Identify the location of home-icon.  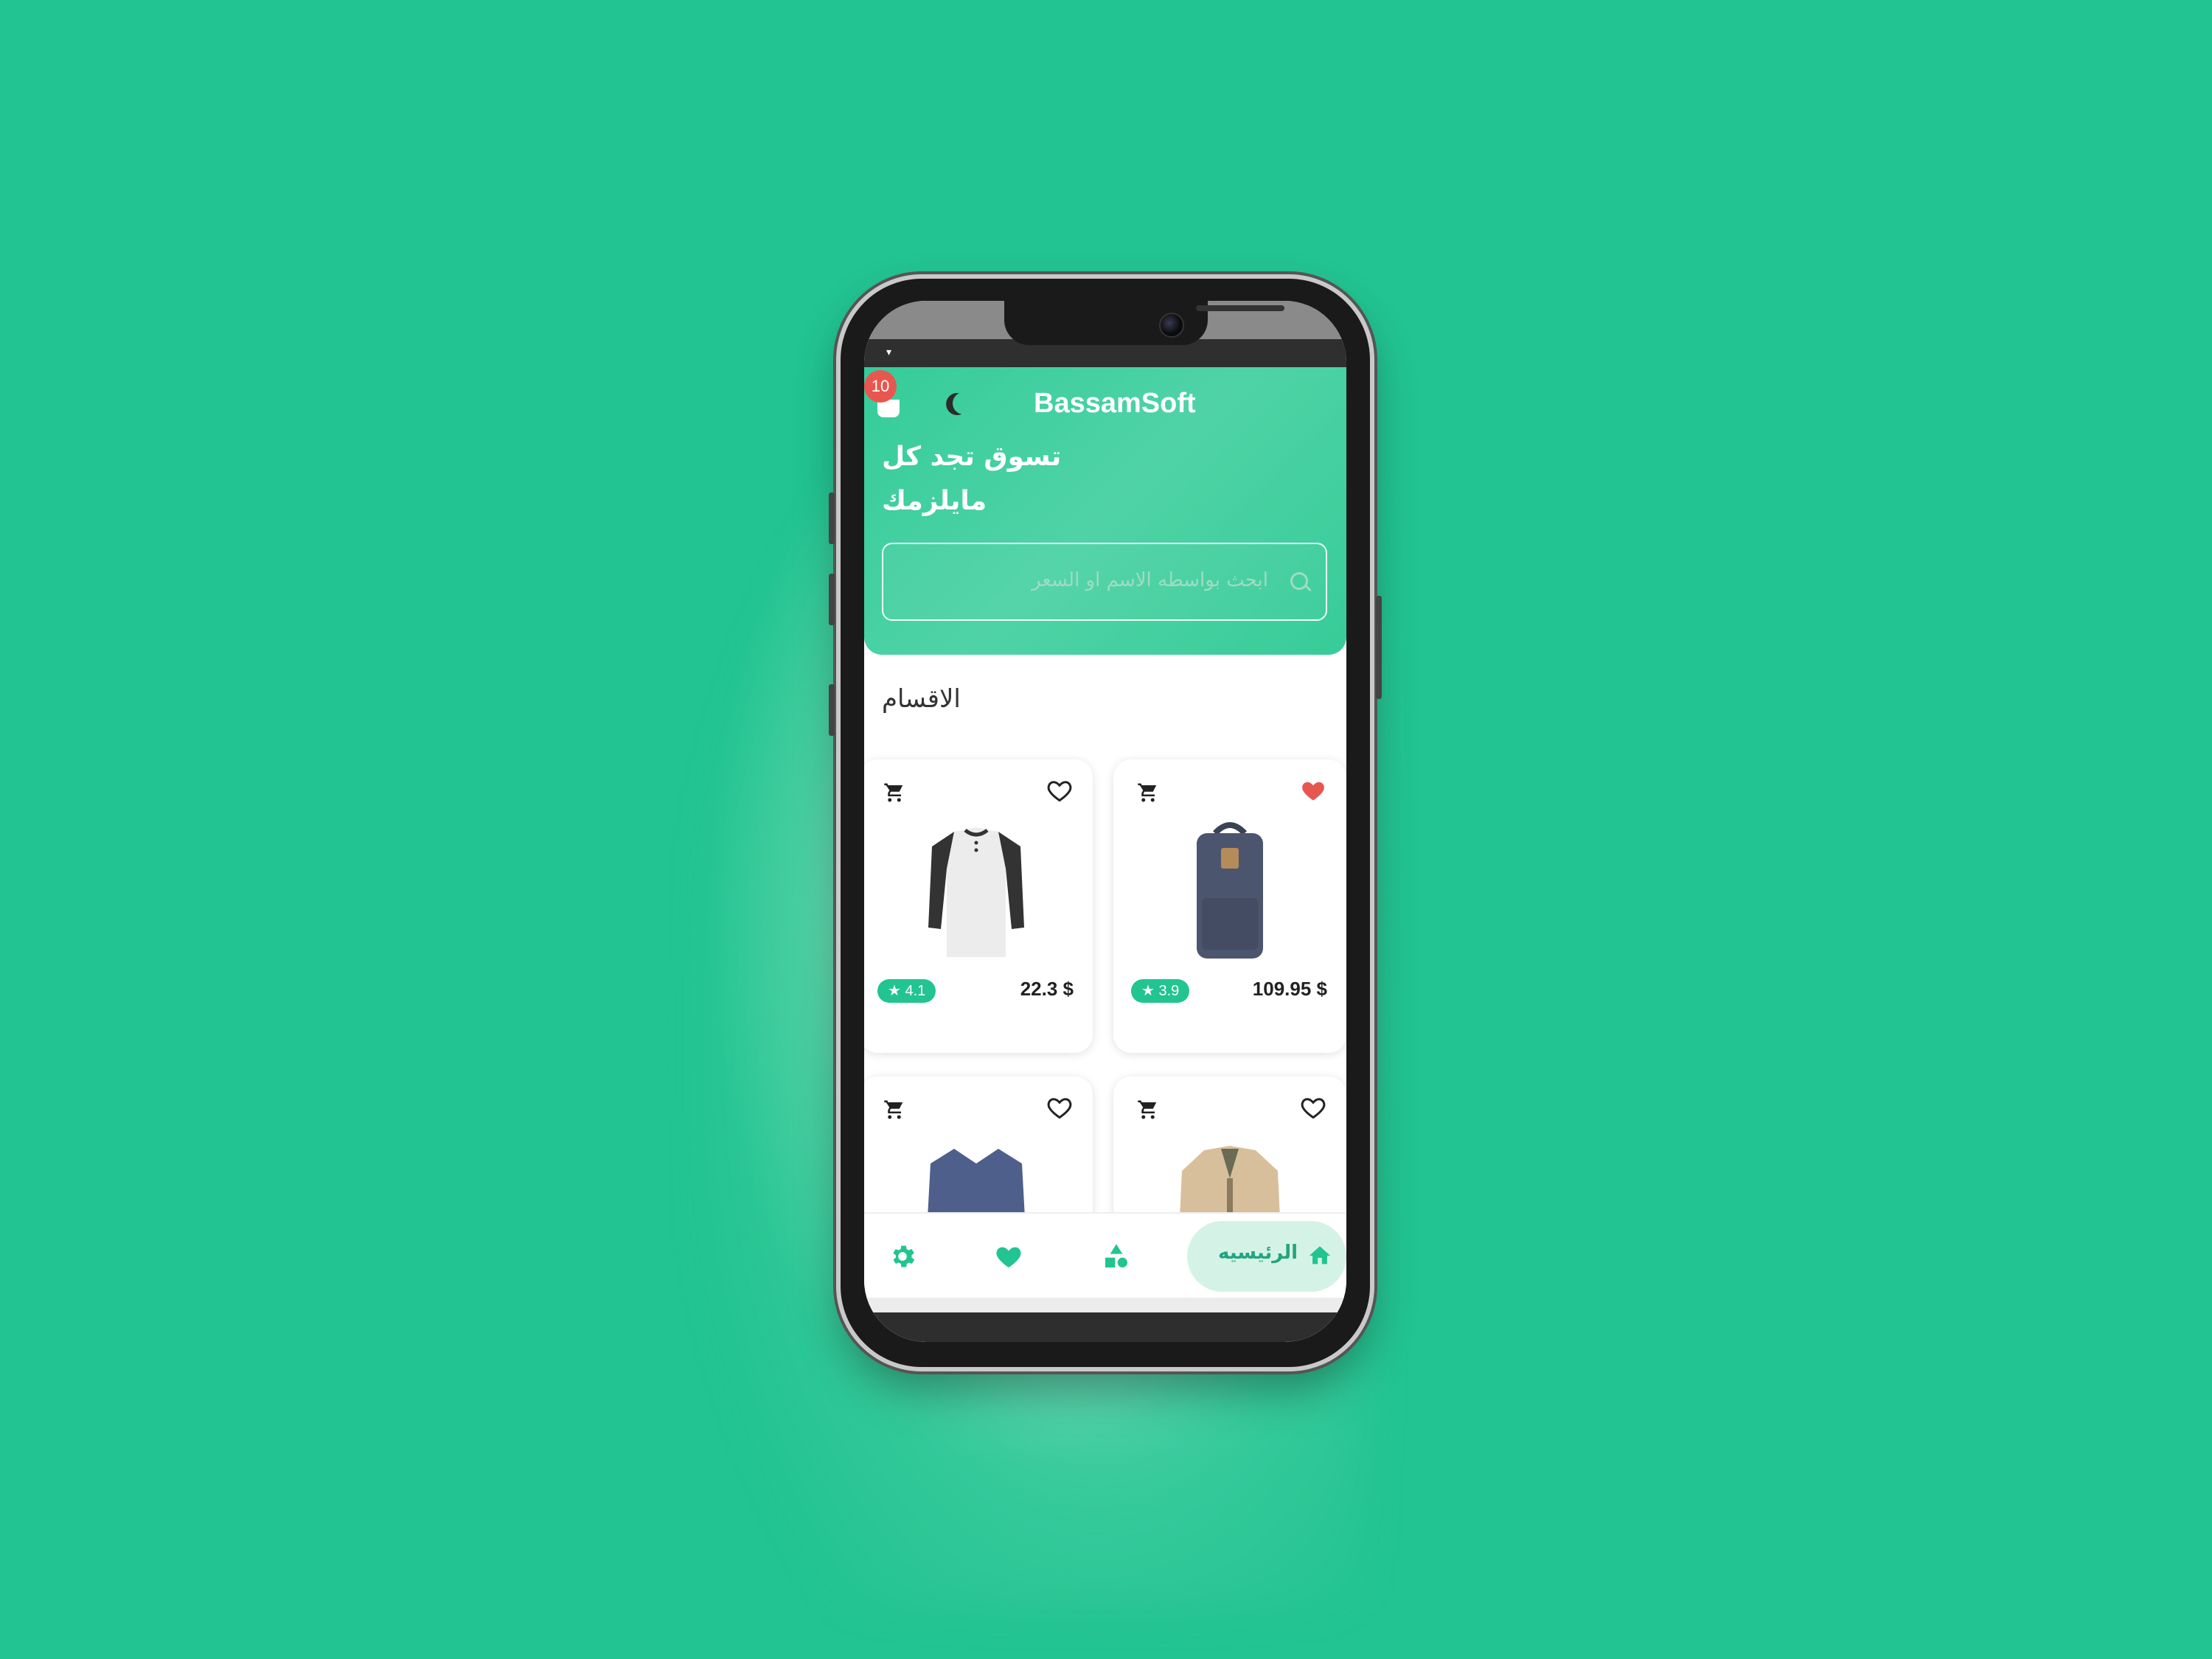
(1320, 1255).